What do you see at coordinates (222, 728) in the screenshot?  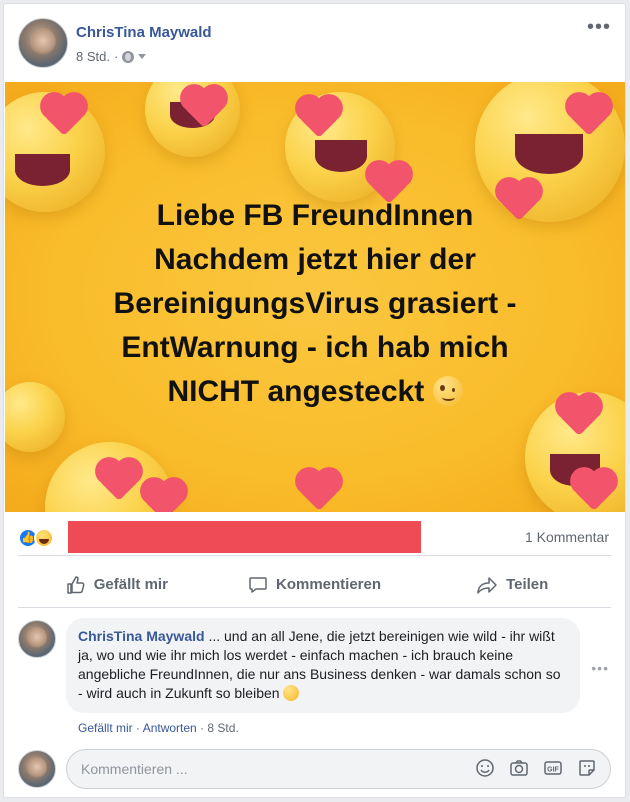 I see `comment-time: 8 Std.` at bounding box center [222, 728].